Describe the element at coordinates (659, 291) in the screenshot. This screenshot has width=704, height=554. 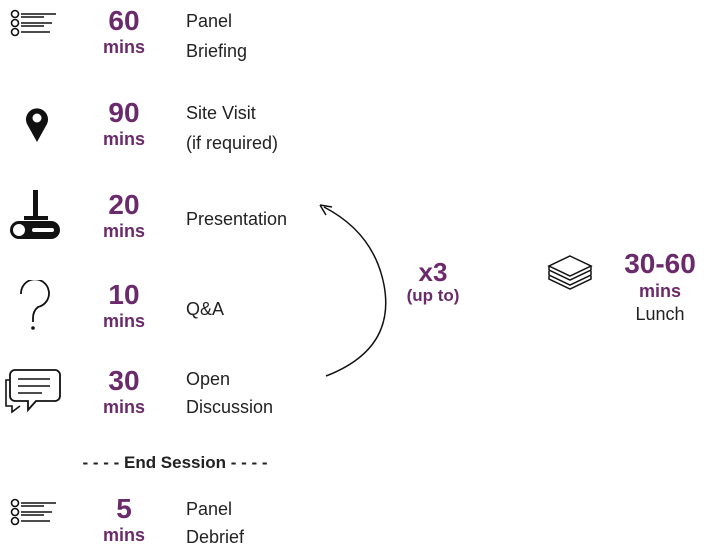
I see `lunch-unit: mins` at that location.